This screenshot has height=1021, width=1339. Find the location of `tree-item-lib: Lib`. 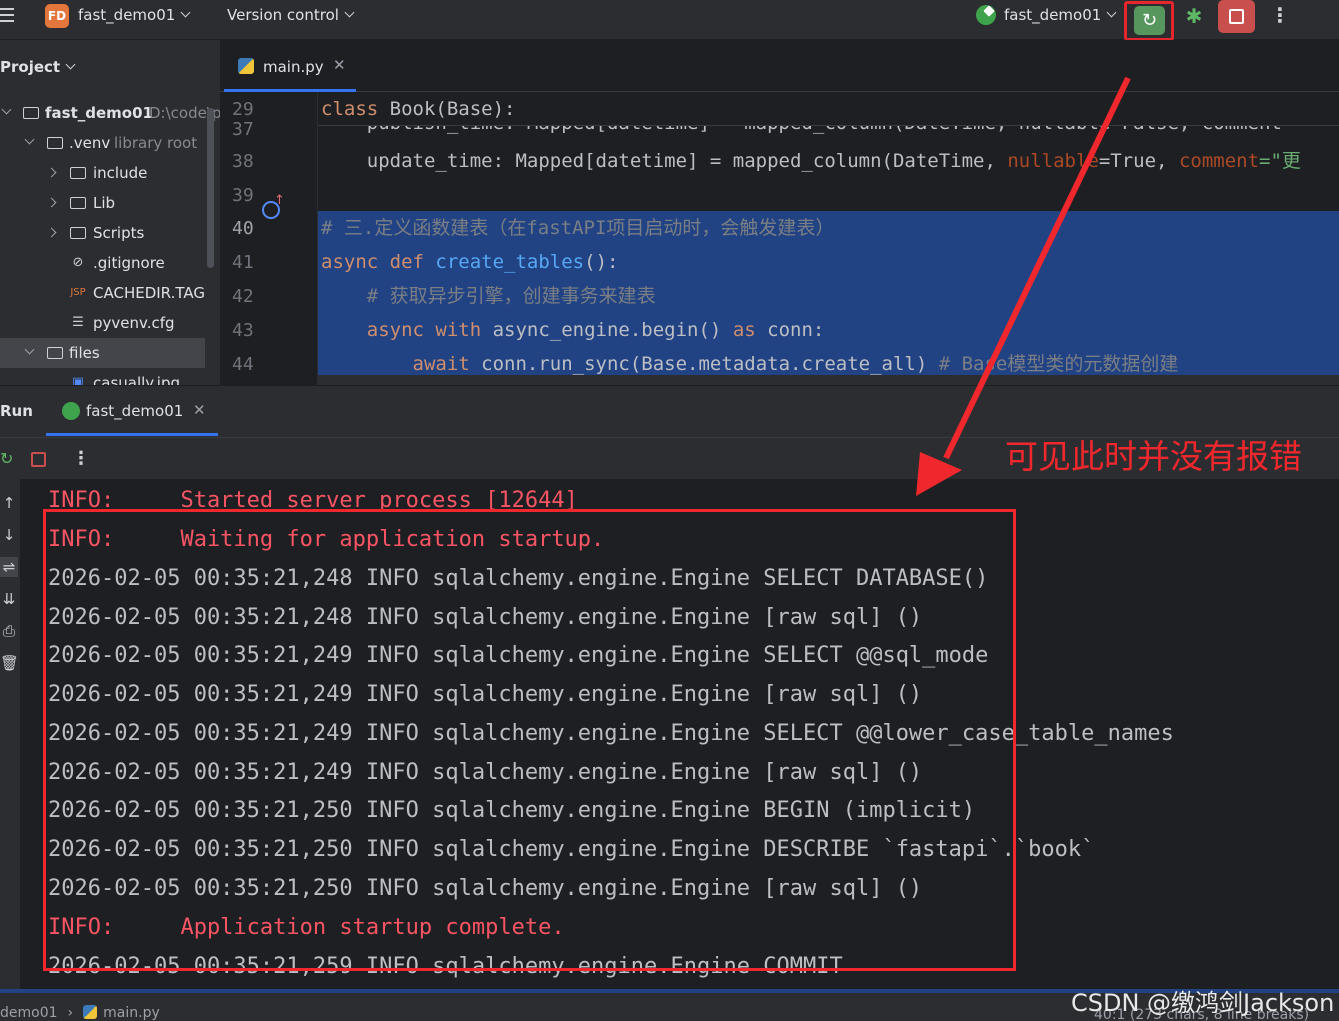

tree-item-lib: Lib is located at coordinates (110, 203).